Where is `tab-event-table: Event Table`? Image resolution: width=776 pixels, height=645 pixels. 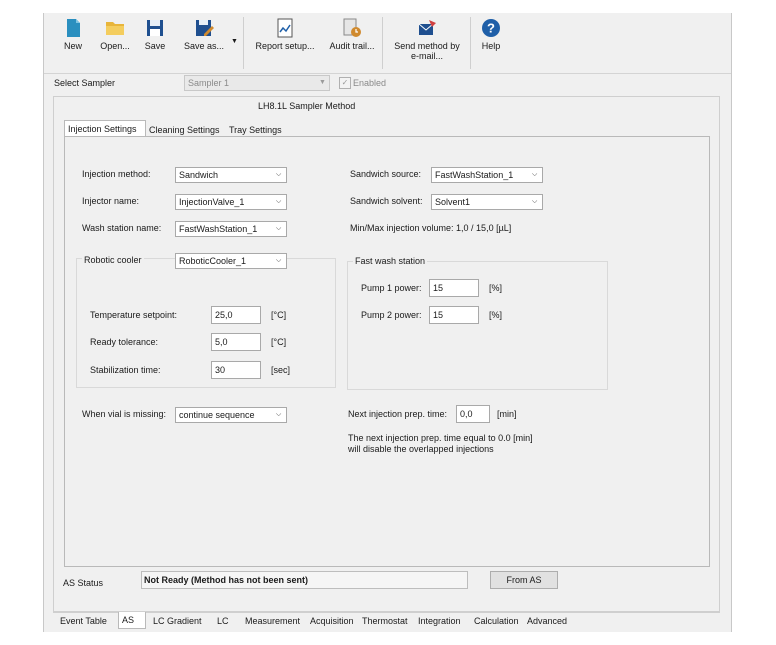 tab-event-table: Event Table is located at coordinates (83, 621).